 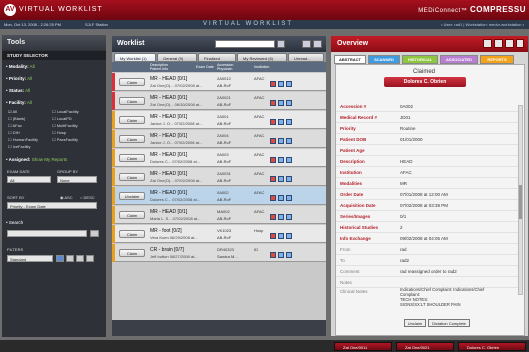 What do you see at coordinates (459, 59) in the screenshot?
I see `tab-associated: ASSOCIATED` at bounding box center [459, 59].